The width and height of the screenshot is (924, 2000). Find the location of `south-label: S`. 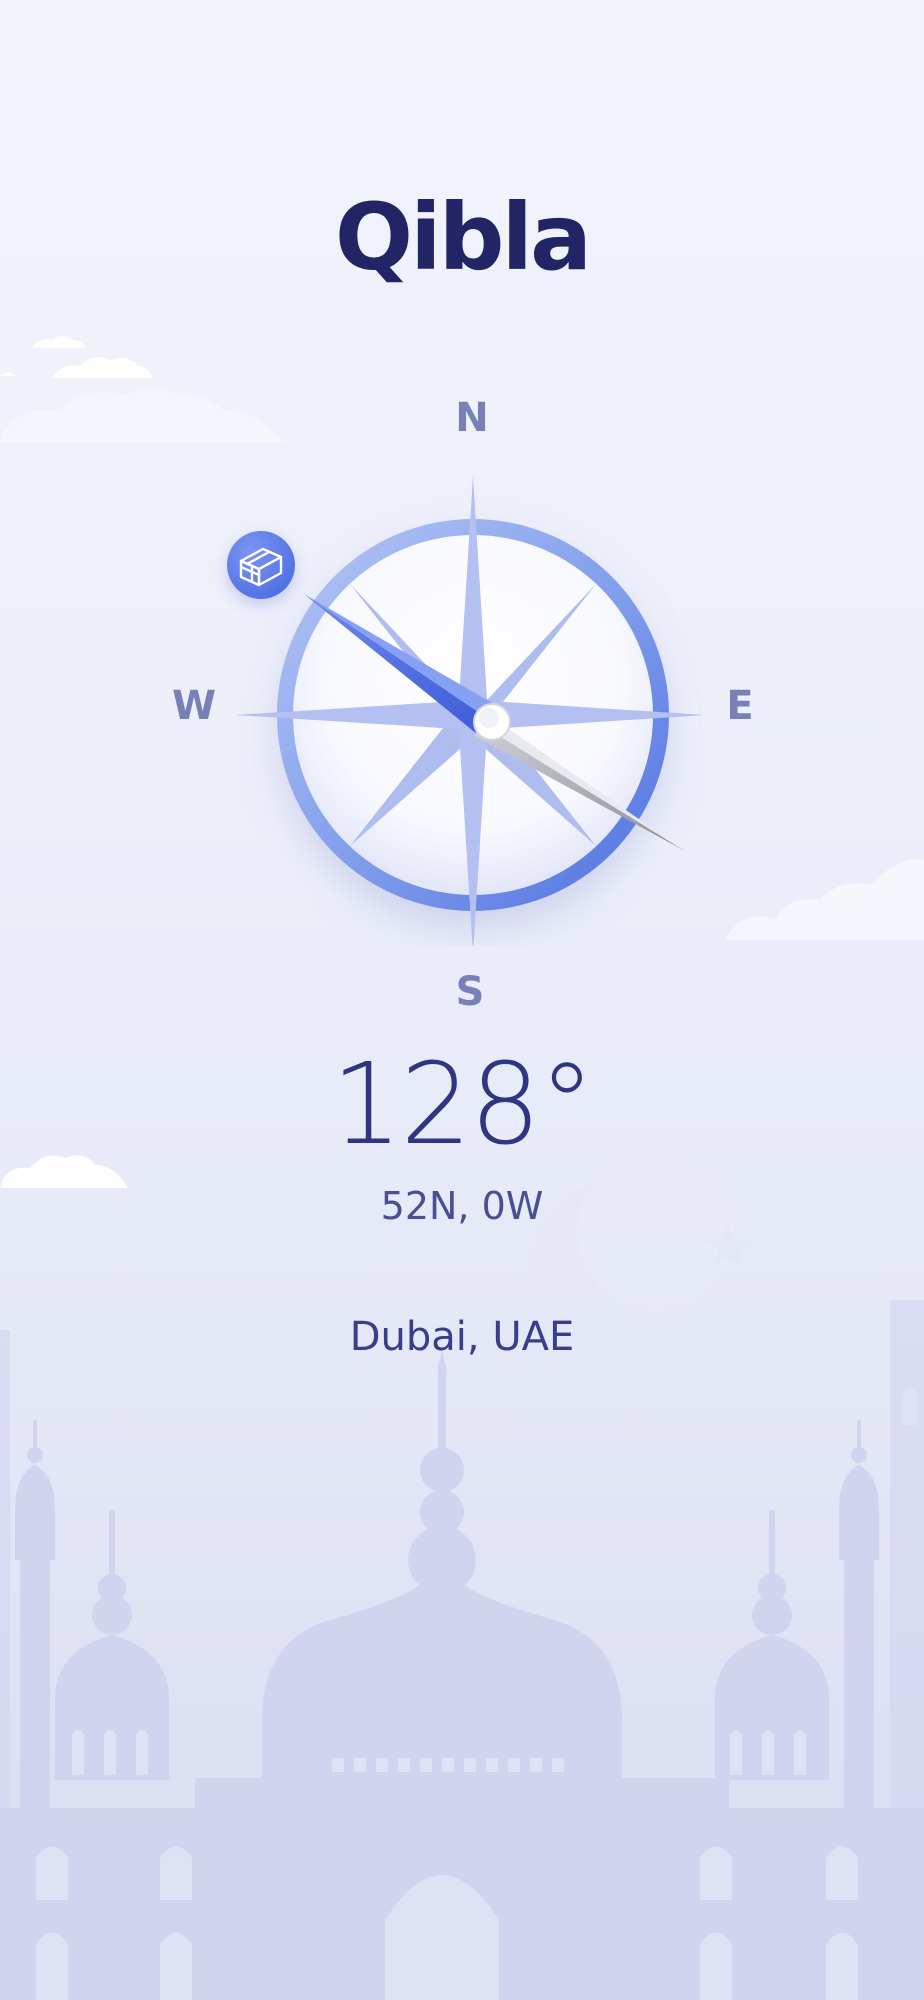

south-label: S is located at coordinates (470, 992).